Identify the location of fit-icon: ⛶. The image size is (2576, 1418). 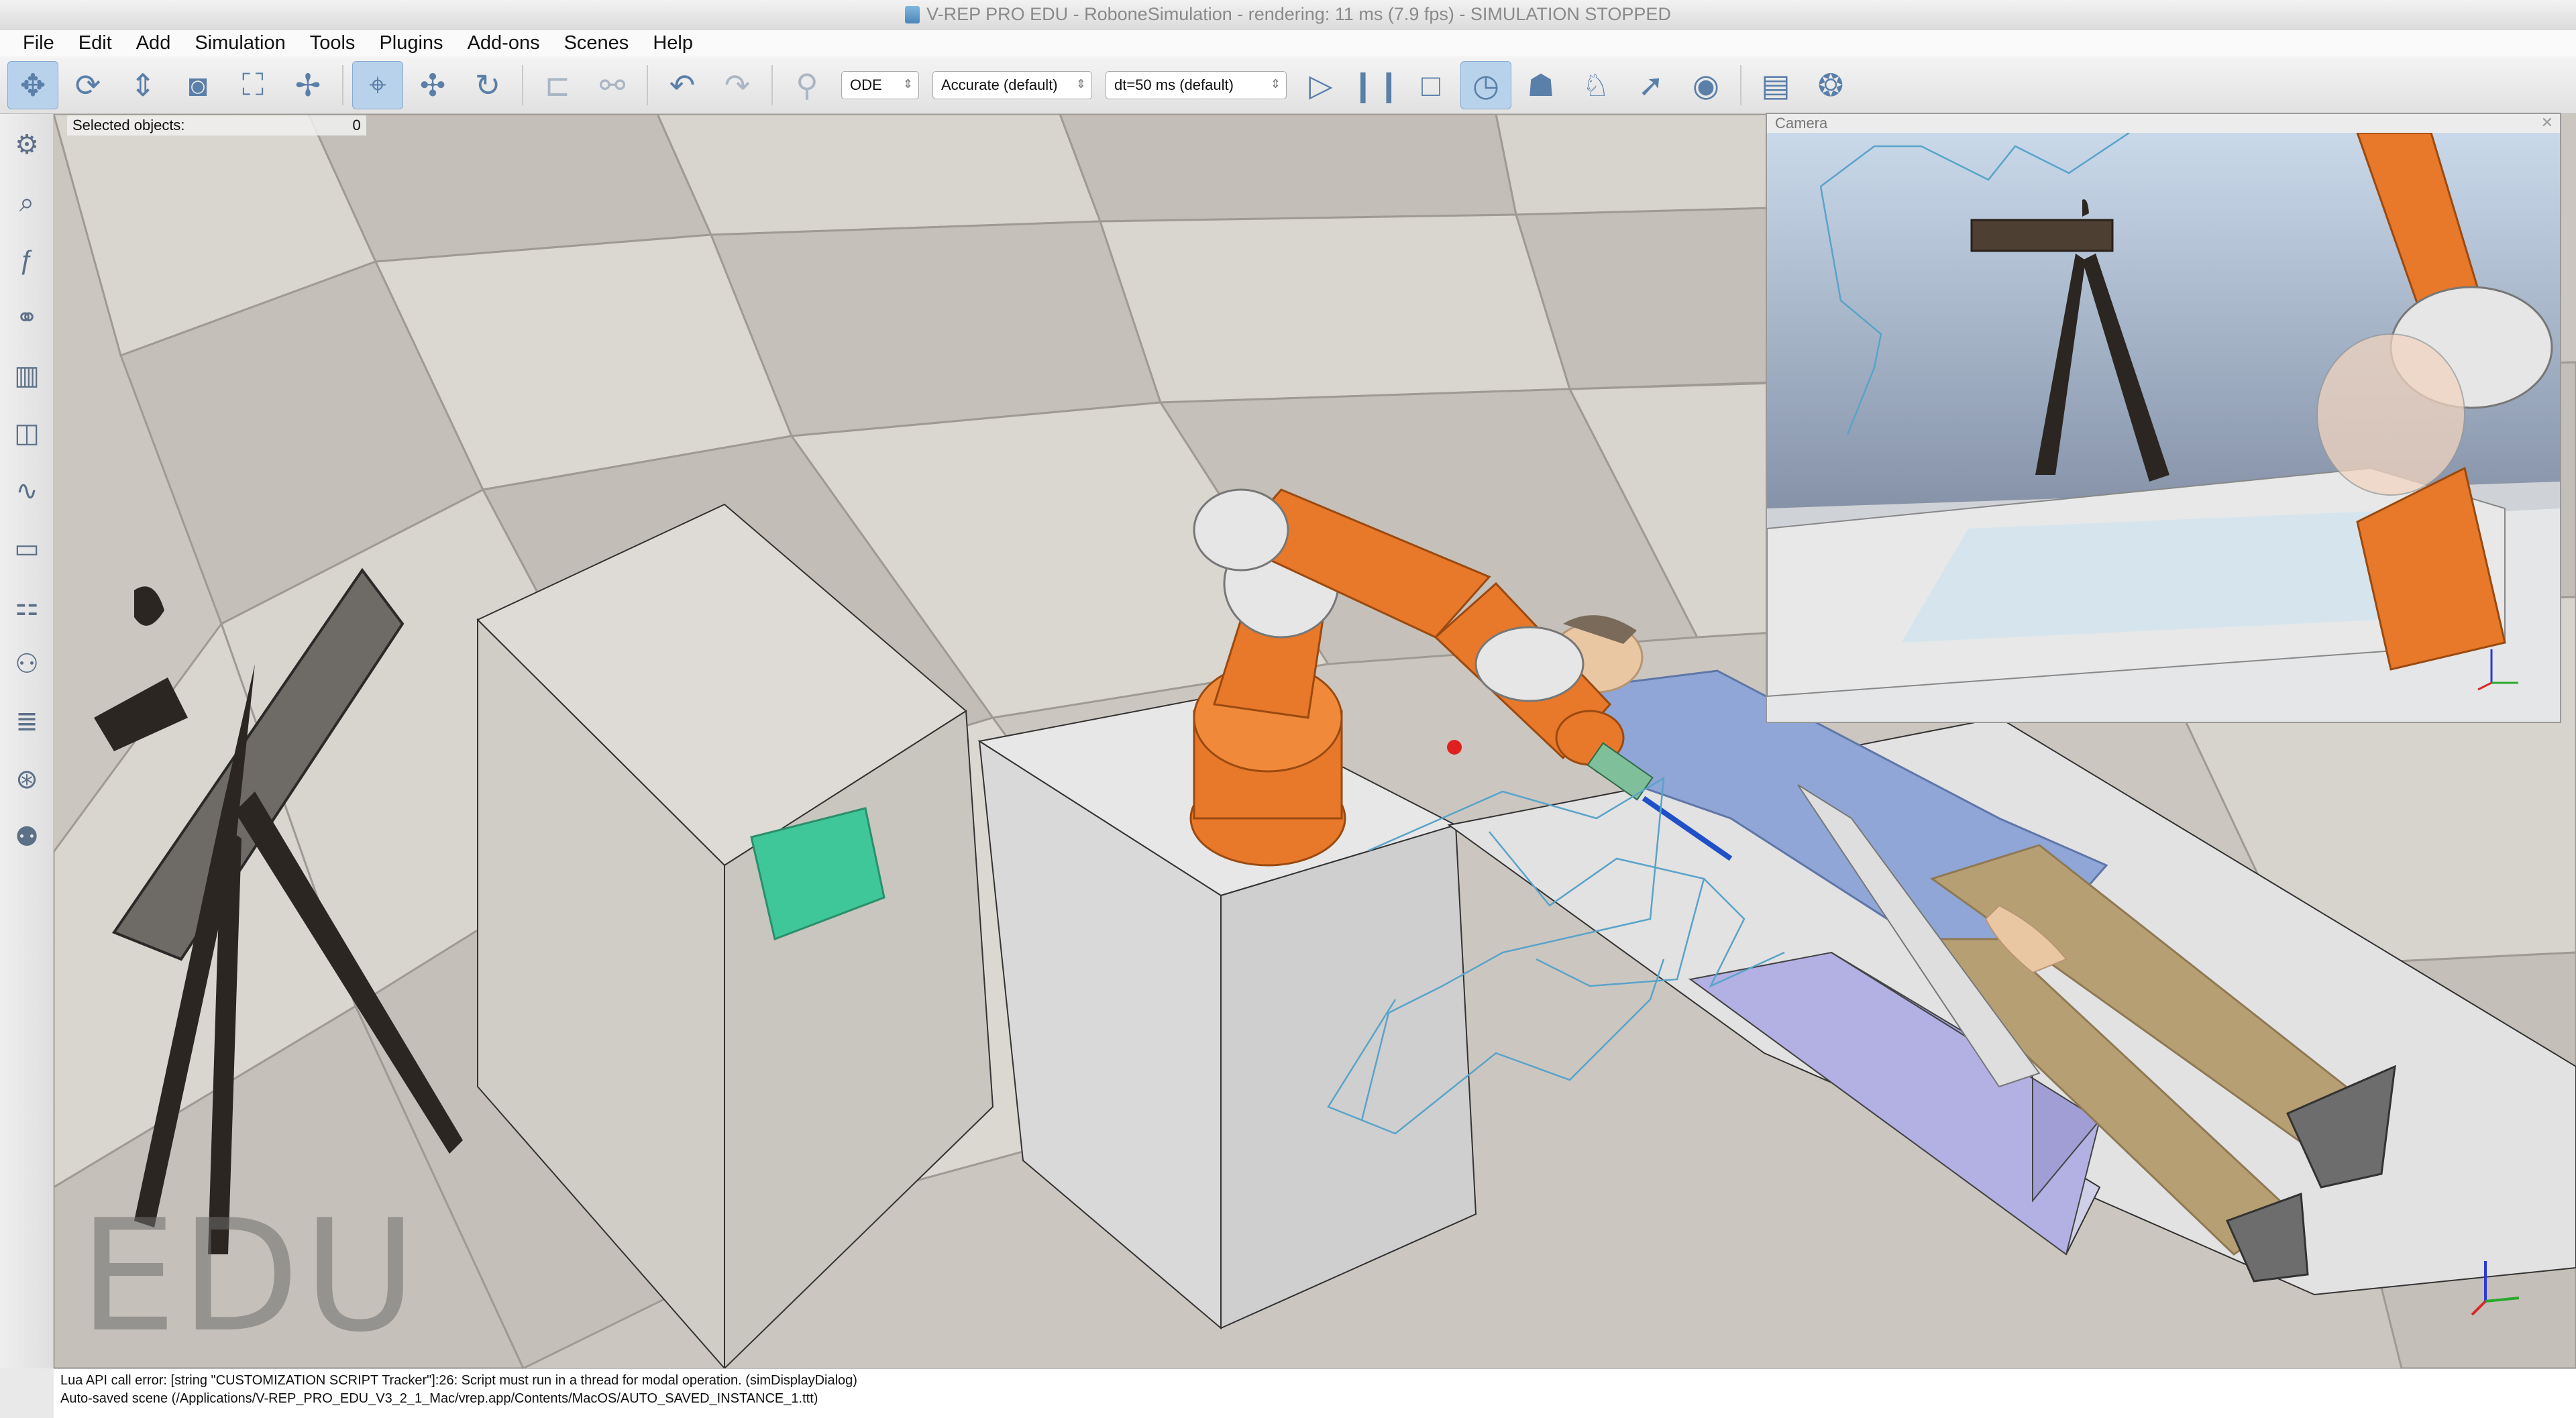
(252, 85).